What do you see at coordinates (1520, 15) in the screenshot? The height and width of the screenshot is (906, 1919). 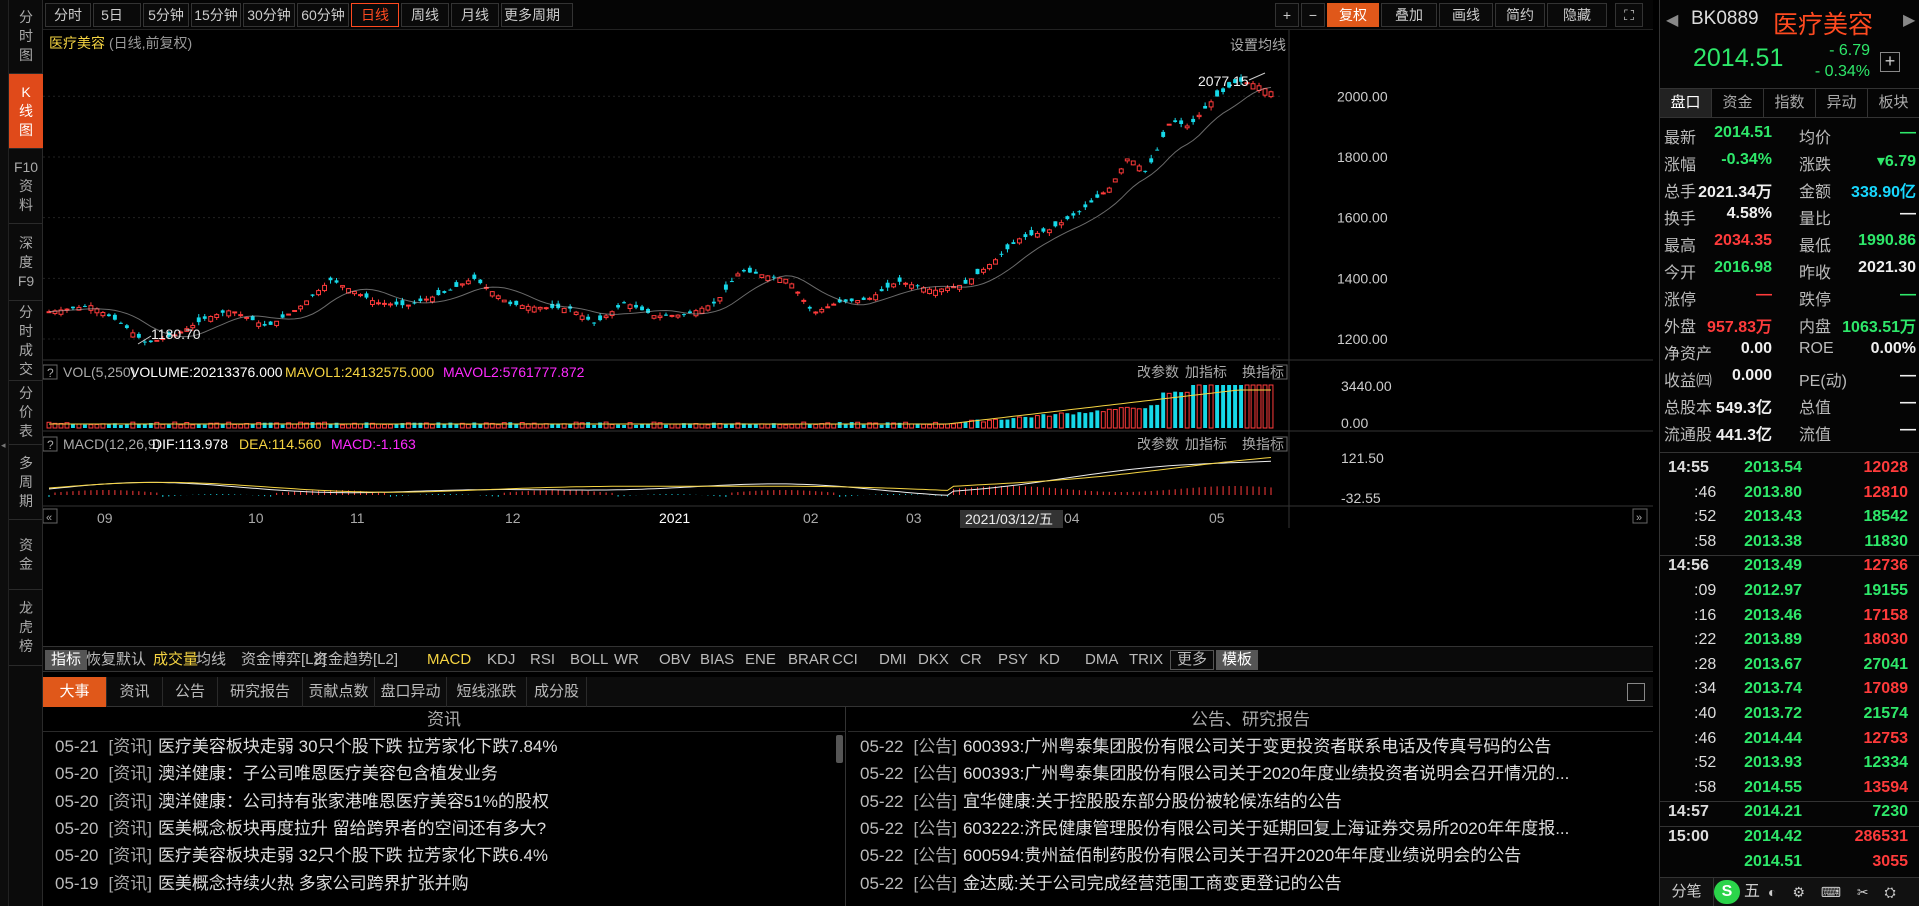 I see `toolbar-btn-5: 简约` at bounding box center [1520, 15].